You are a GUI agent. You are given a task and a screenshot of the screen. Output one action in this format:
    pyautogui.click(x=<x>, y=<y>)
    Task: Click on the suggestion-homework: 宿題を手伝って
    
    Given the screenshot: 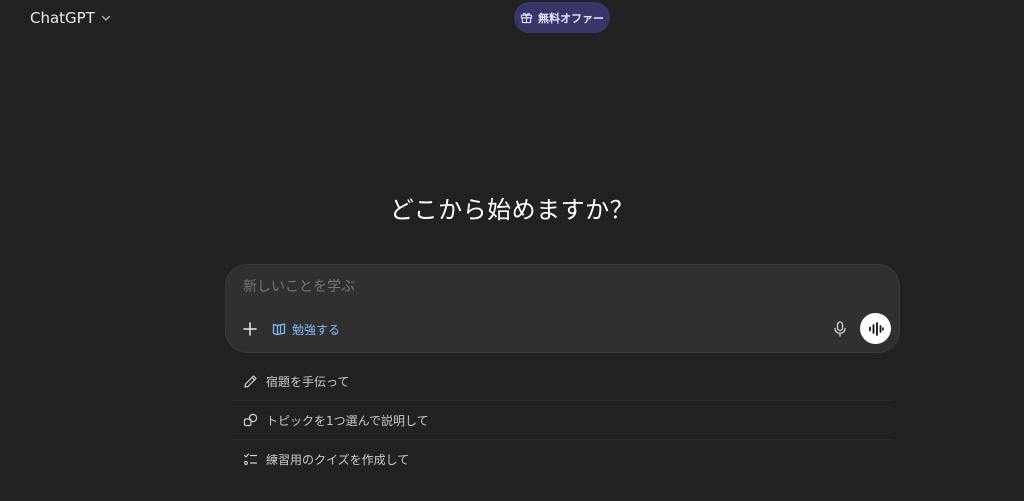 What is the action you would take?
    pyautogui.click(x=561, y=381)
    